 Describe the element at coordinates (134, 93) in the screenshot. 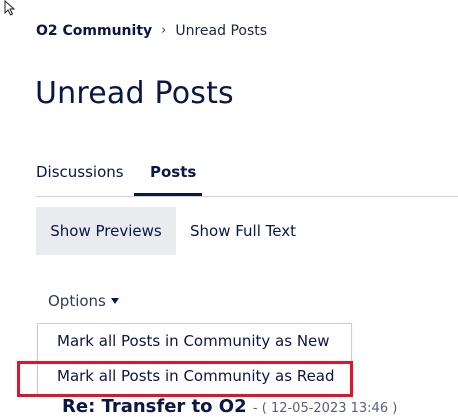

I see `page-title: Unread Posts` at that location.